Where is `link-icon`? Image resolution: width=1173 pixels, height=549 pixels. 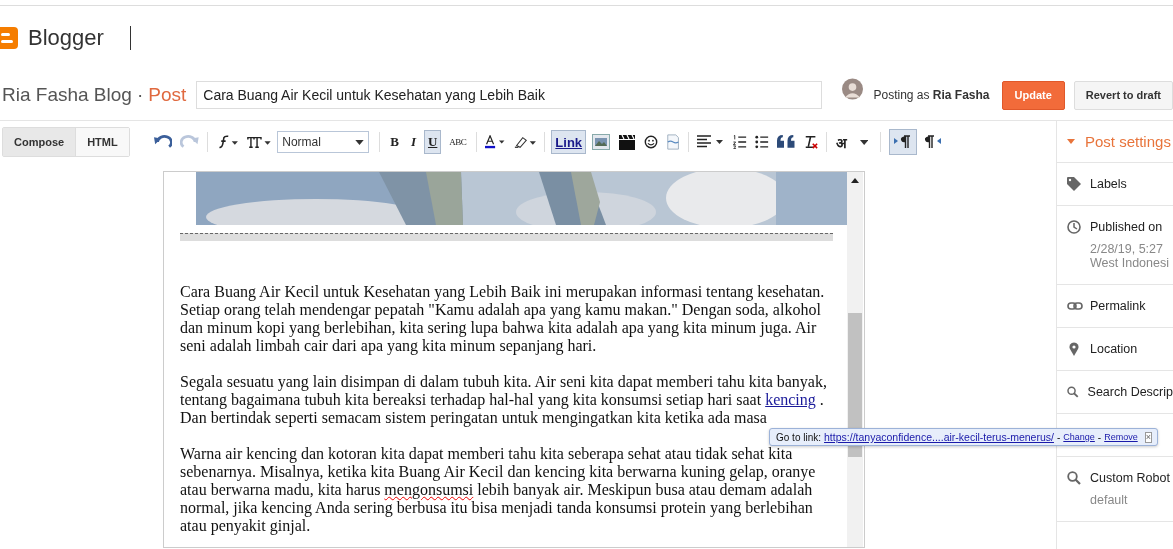
link-icon is located at coordinates (1075, 306).